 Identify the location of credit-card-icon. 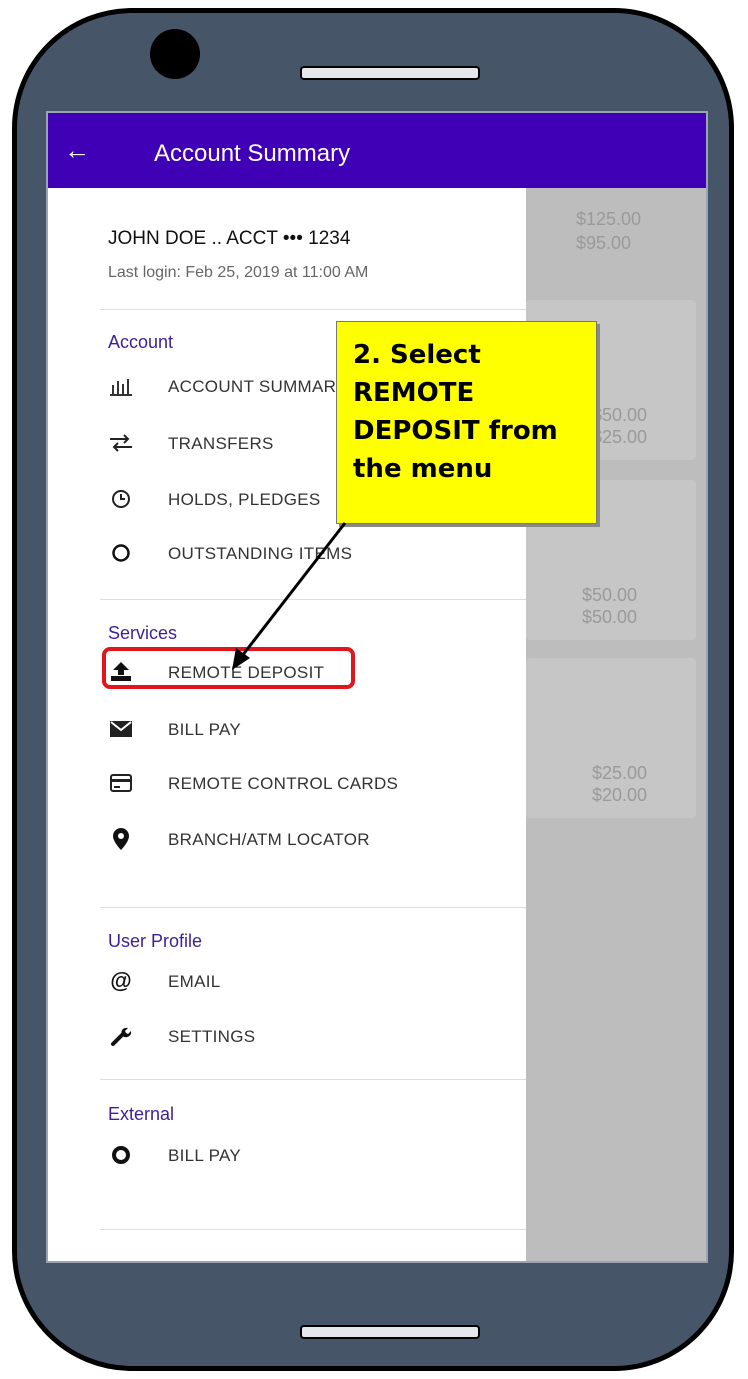
(121, 783).